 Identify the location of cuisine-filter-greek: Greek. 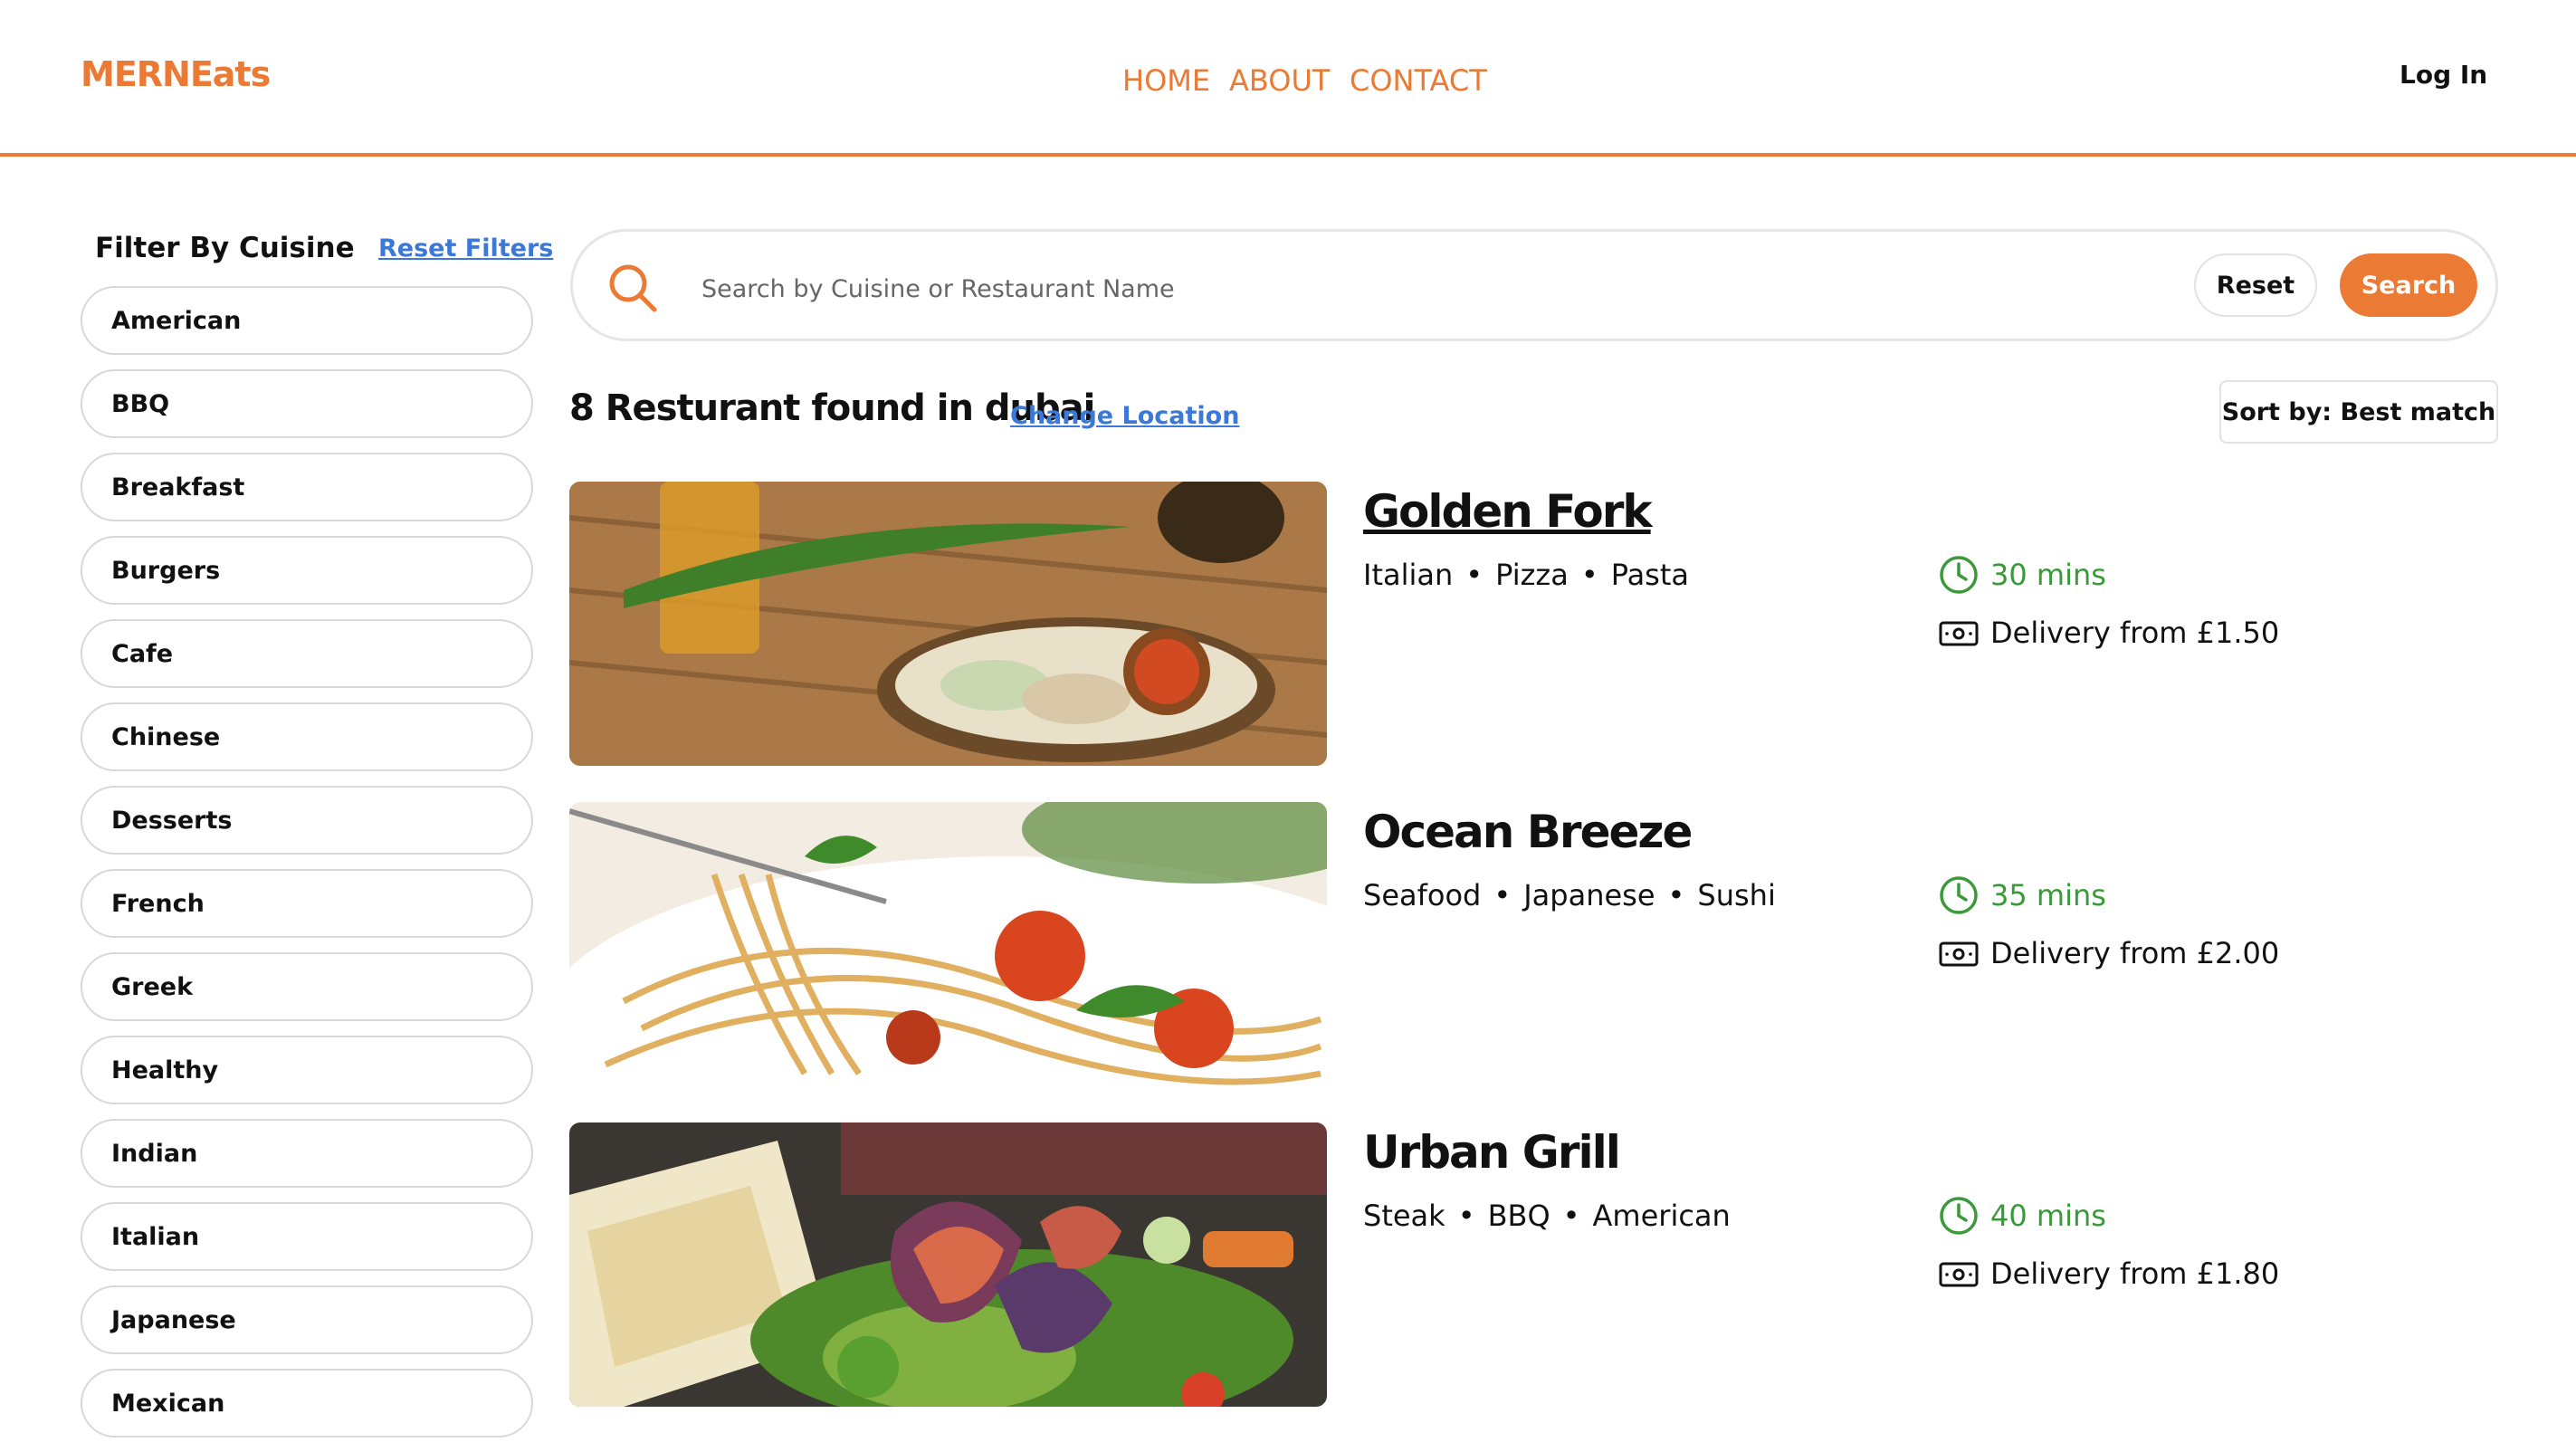
(307, 986).